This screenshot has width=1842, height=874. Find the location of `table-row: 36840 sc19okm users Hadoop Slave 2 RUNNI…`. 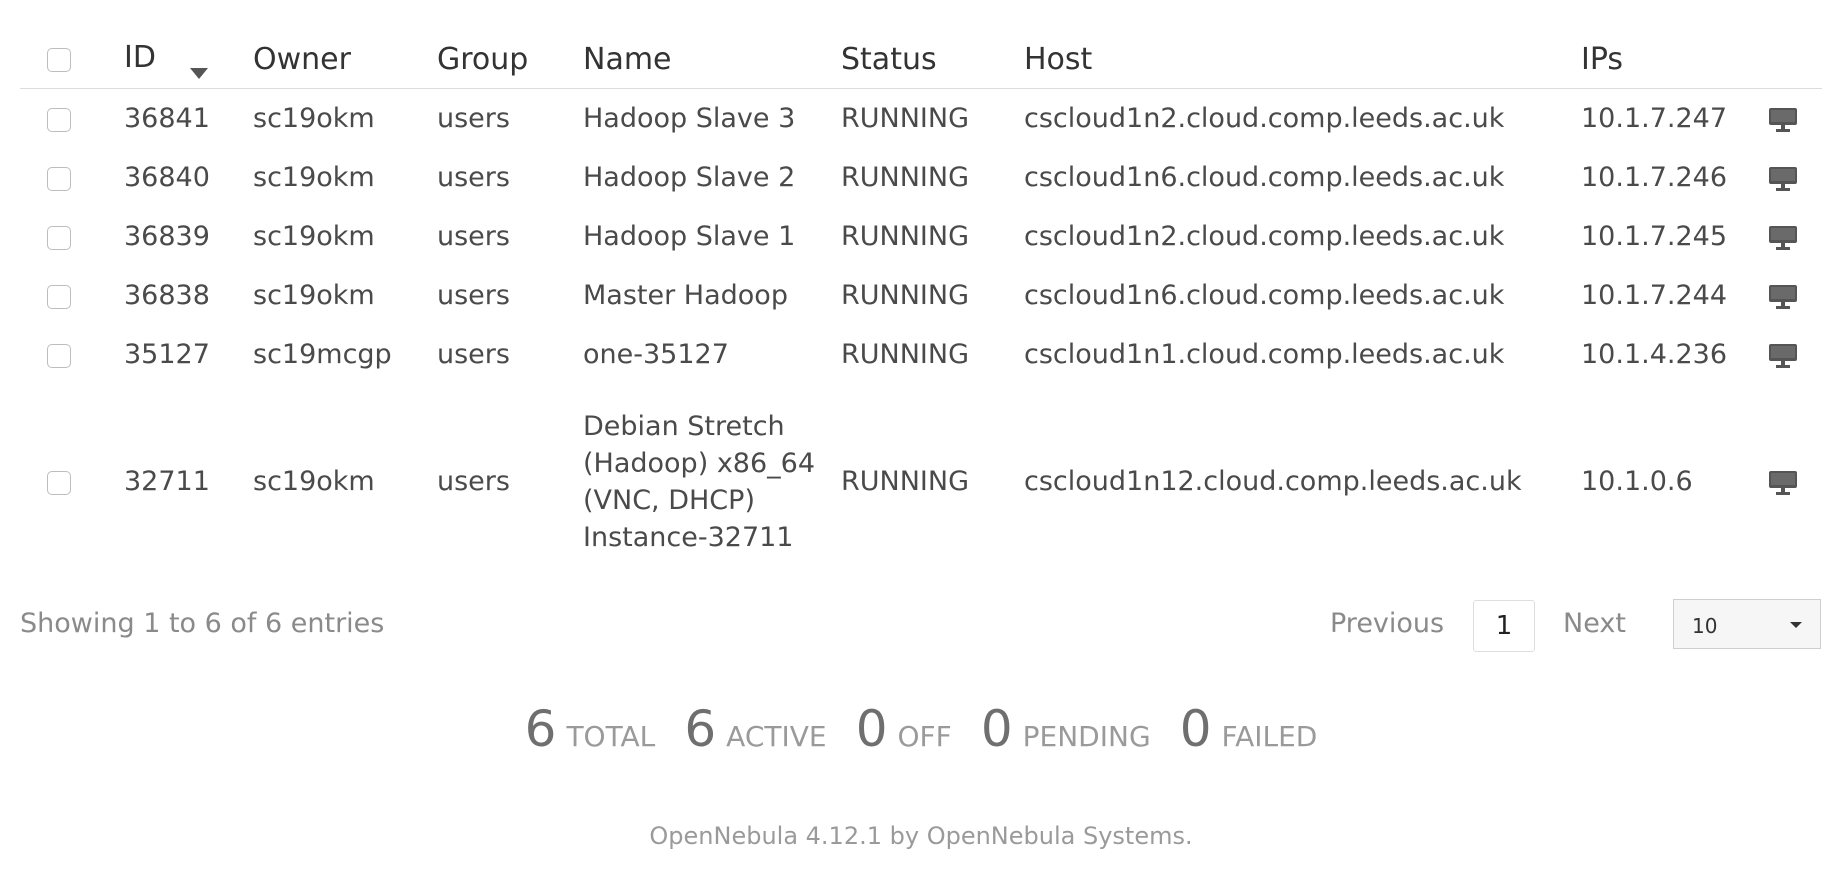

table-row: 36840 sc19okm users Hadoop Slave 2 RUNNI… is located at coordinates (921, 177).